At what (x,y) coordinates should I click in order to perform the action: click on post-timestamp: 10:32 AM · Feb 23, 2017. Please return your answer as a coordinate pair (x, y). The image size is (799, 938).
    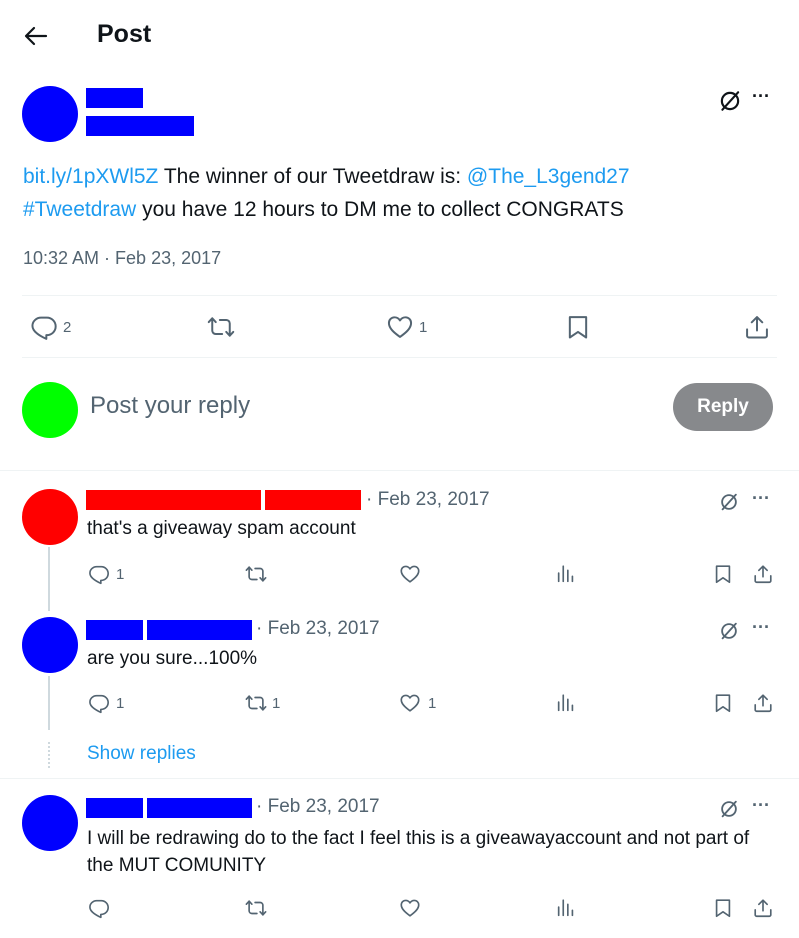
    Looking at the image, I should click on (122, 258).